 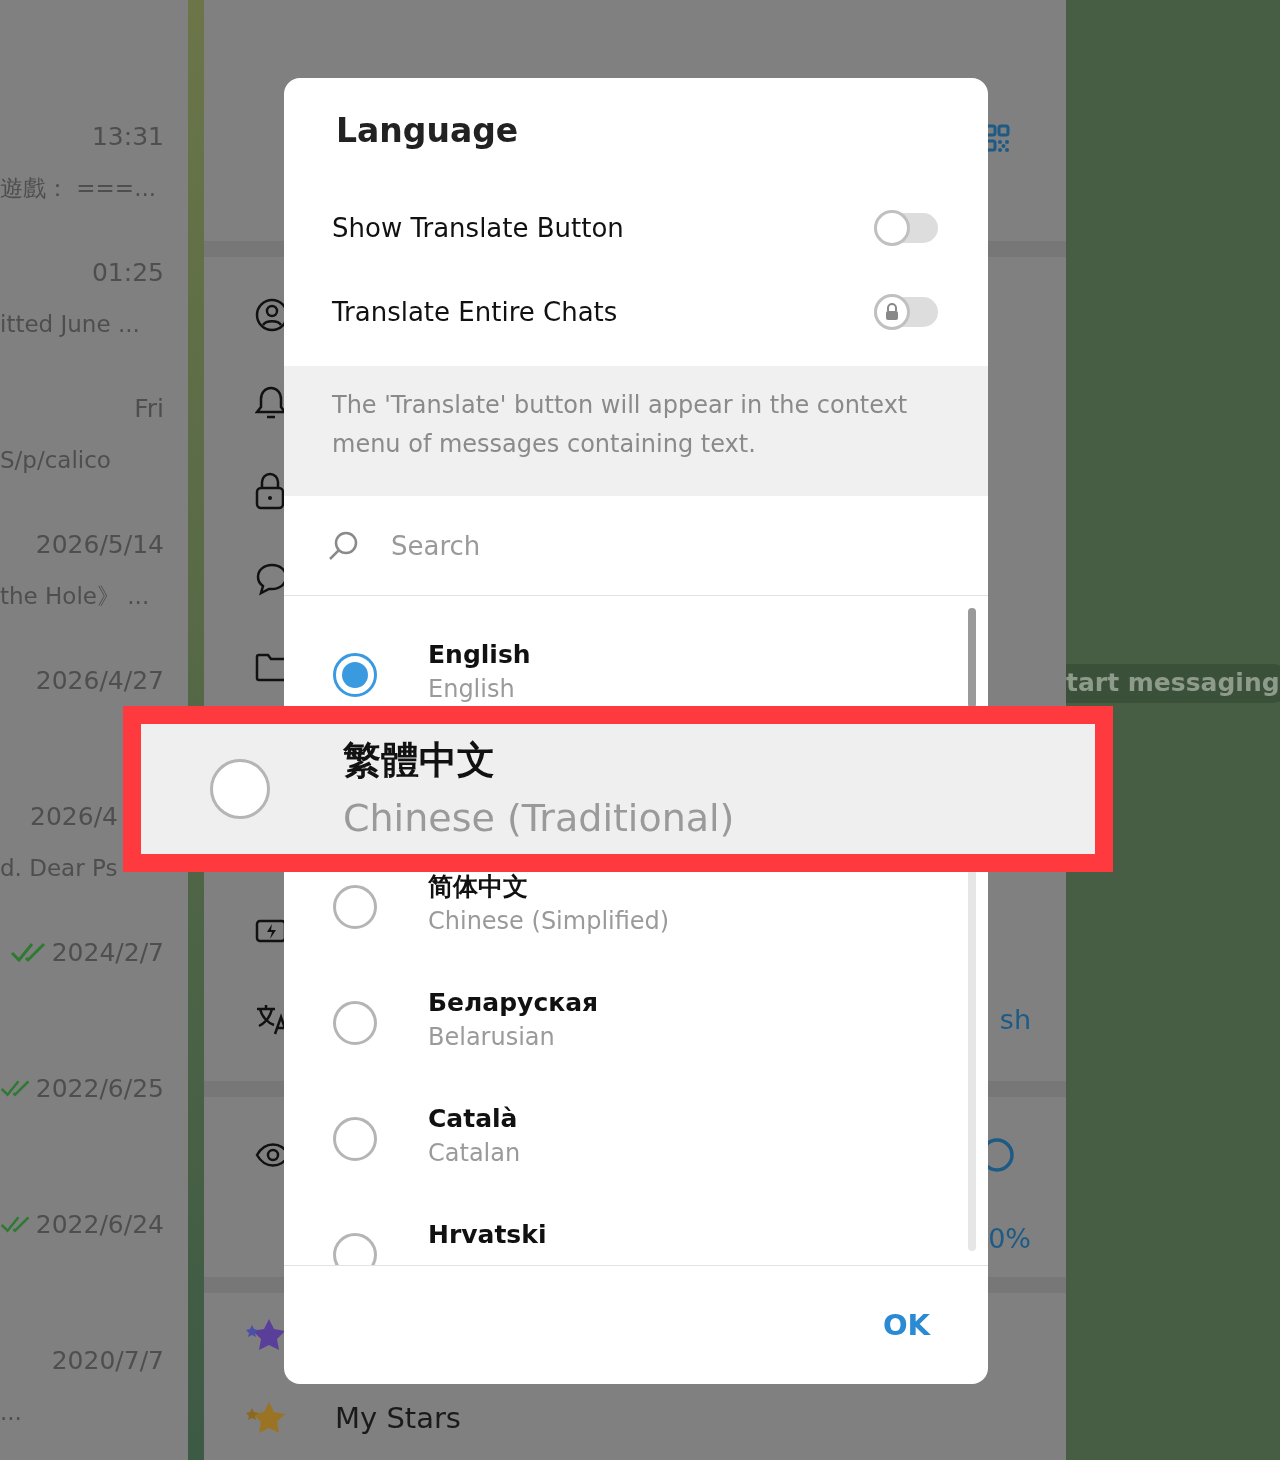 What do you see at coordinates (541, 545) in the screenshot?
I see `search-field: Search` at bounding box center [541, 545].